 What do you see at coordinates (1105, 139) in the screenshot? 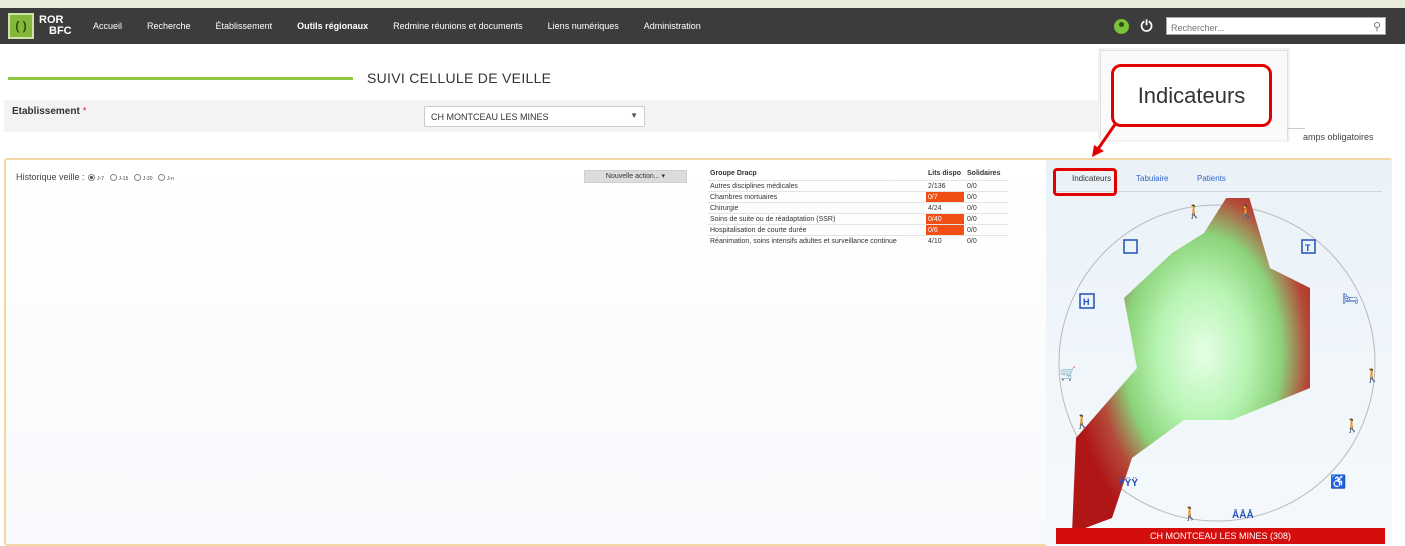
I see `callout-arrow-icon` at bounding box center [1105, 139].